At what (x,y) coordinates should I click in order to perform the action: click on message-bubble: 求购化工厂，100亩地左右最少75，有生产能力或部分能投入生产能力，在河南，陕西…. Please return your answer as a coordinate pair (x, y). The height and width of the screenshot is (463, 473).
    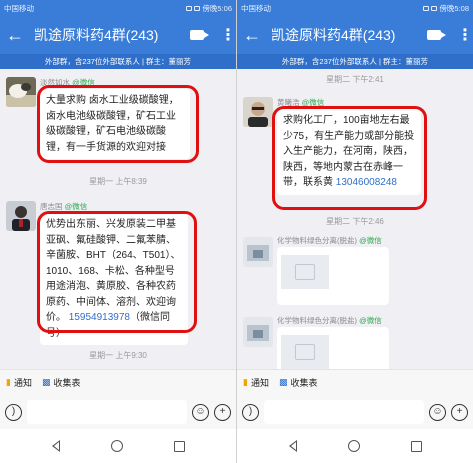
    Looking at the image, I should click on (349, 152).